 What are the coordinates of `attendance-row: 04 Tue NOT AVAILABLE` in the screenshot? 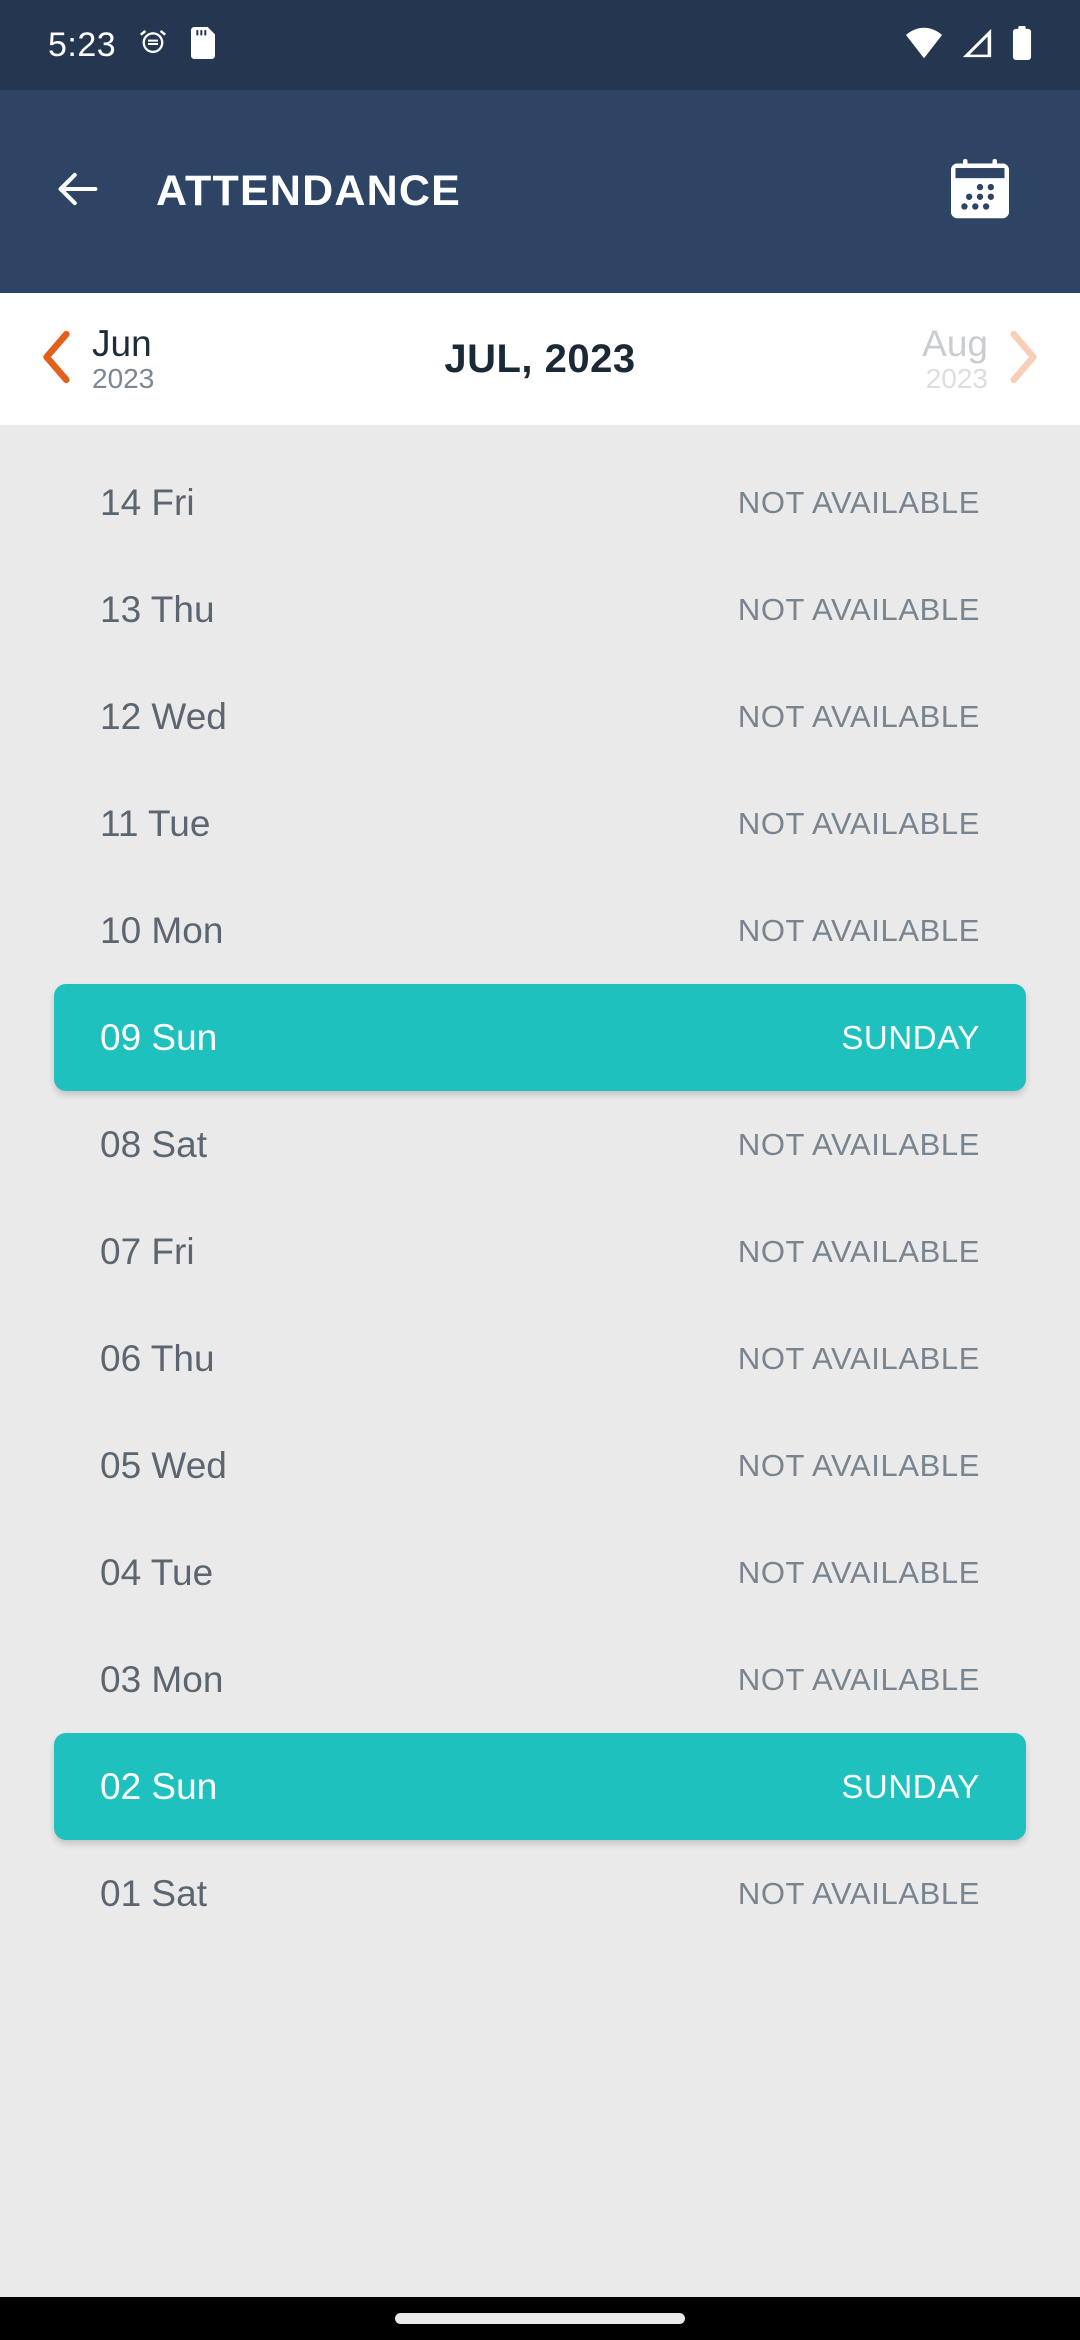 It's located at (540, 1572).